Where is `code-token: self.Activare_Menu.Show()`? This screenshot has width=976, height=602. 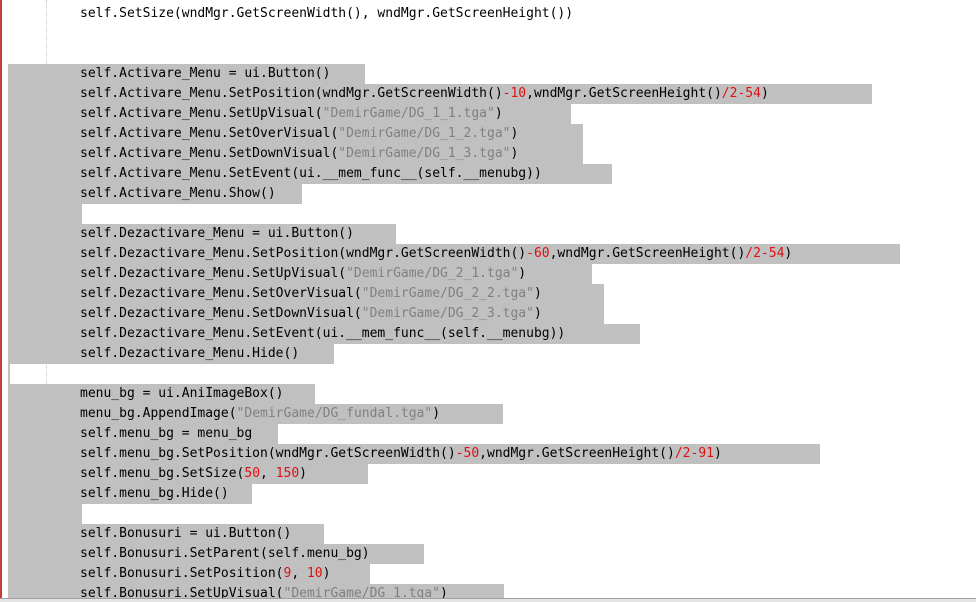
code-token: self.Activare_Menu.Show() is located at coordinates (178, 193).